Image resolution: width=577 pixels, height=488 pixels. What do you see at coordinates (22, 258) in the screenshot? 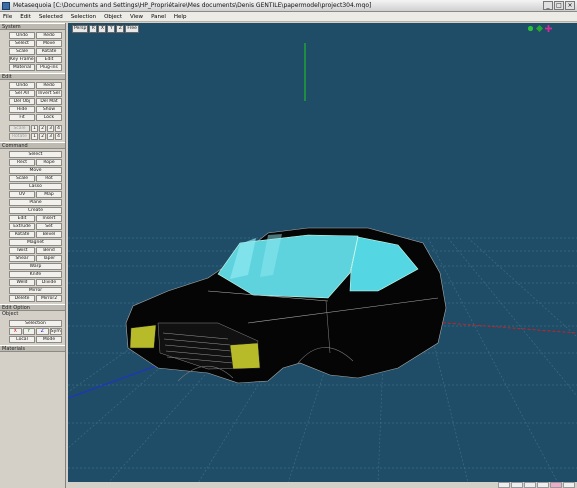
I see `shear-button: Shear` at bounding box center [22, 258].